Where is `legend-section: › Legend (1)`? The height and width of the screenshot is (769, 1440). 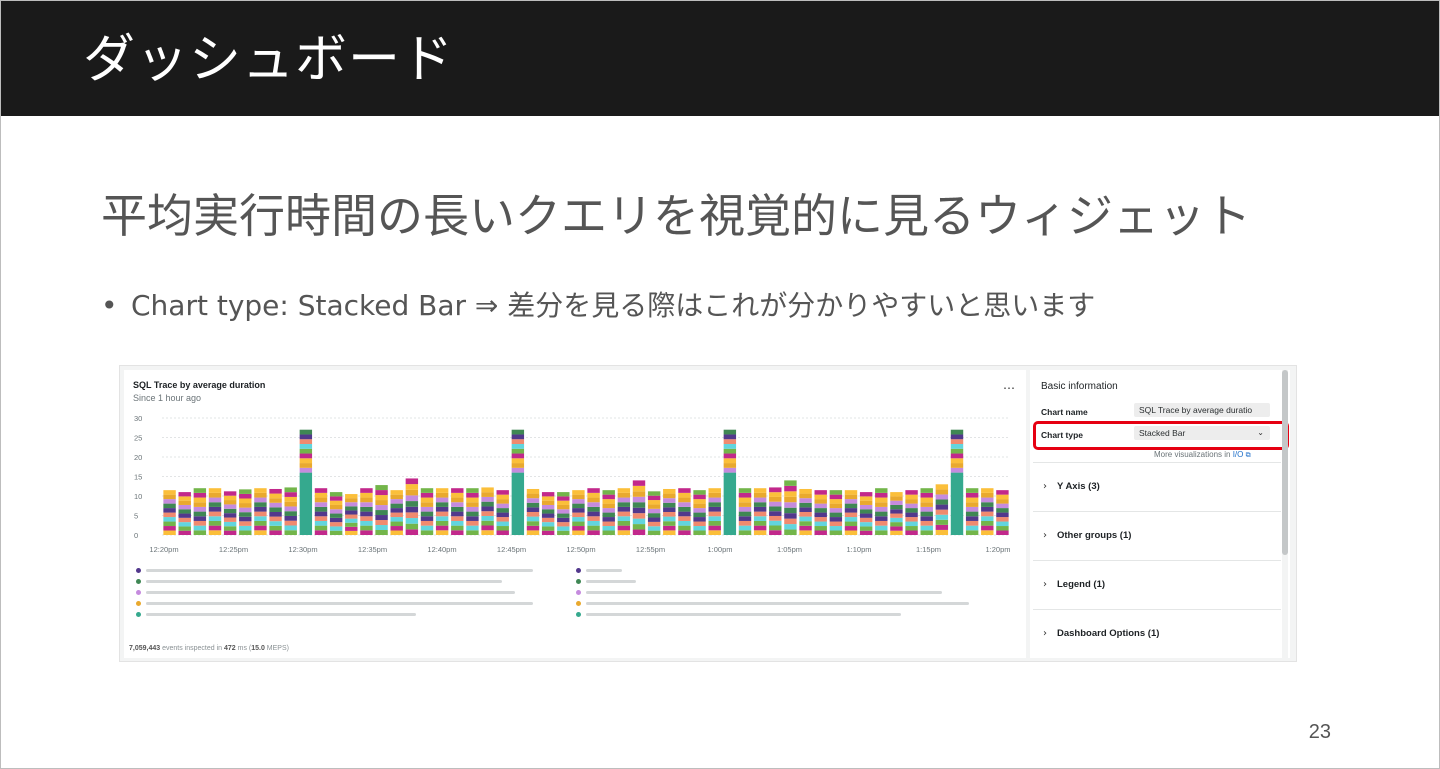
legend-section: › Legend (1) is located at coordinates (1157, 584).